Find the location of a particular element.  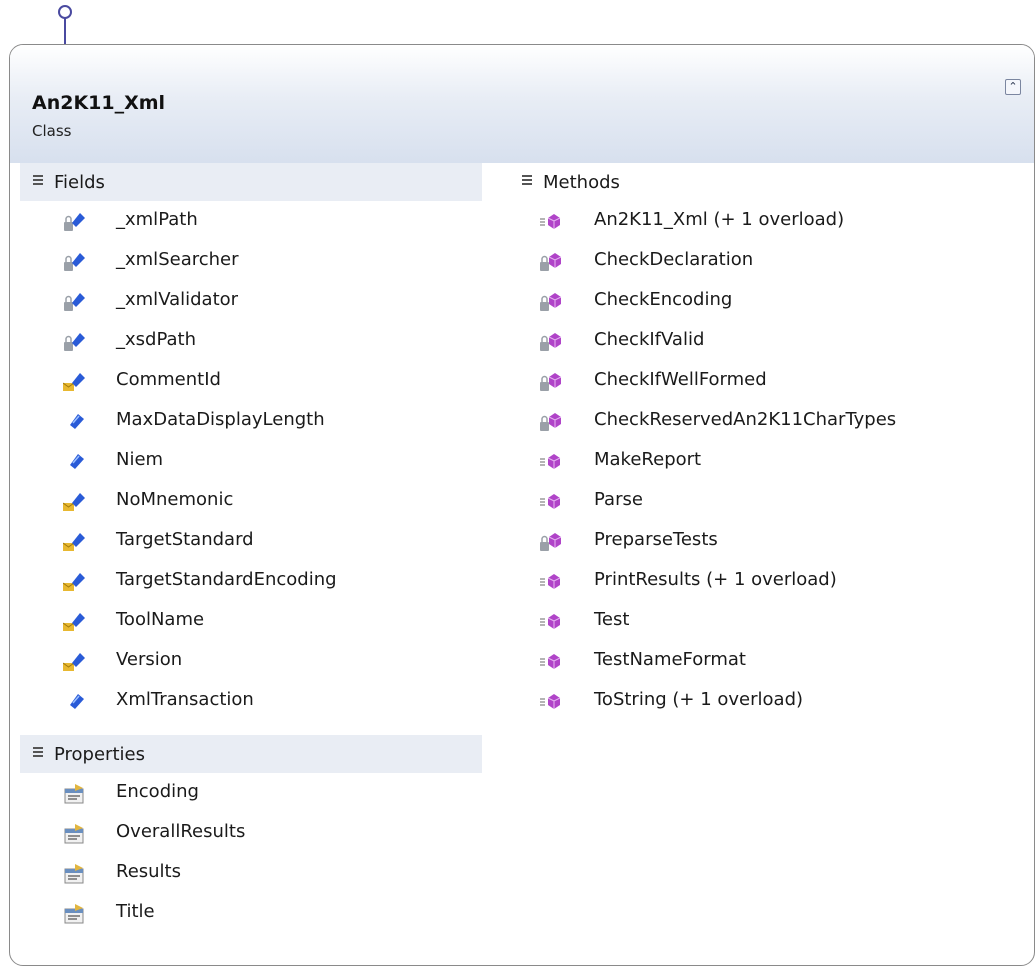

member-label: CommentId is located at coordinates (168, 379).